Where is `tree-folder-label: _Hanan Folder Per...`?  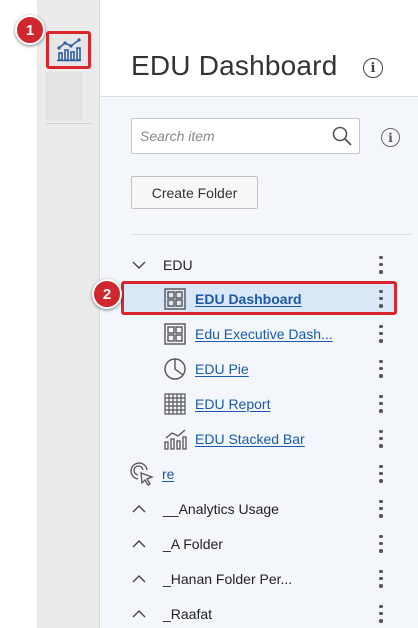 tree-folder-label: _Hanan Folder Per... is located at coordinates (228, 578).